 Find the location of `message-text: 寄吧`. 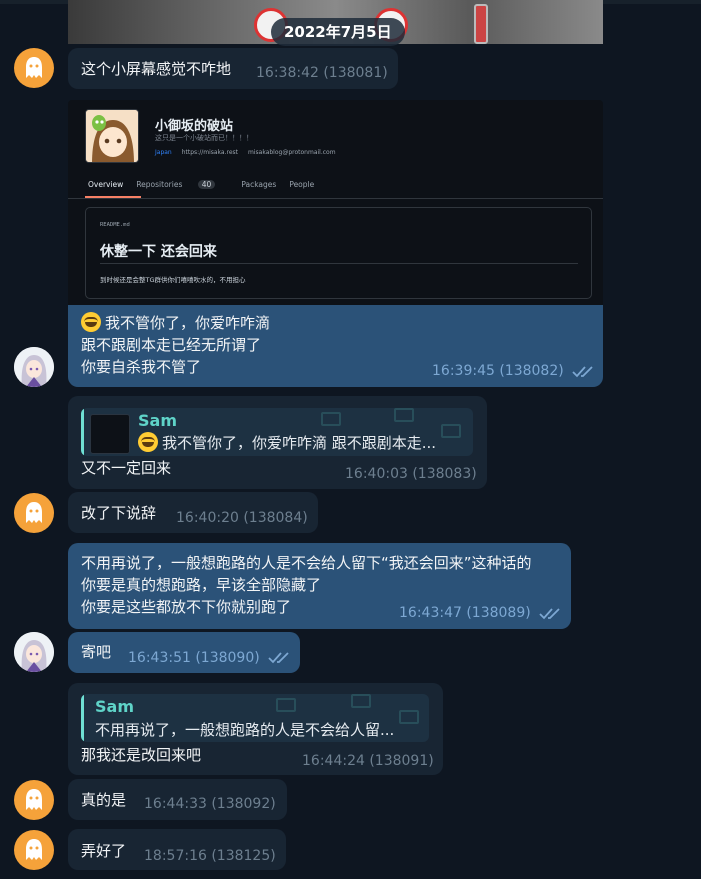

message-text: 寄吧 is located at coordinates (96, 652).